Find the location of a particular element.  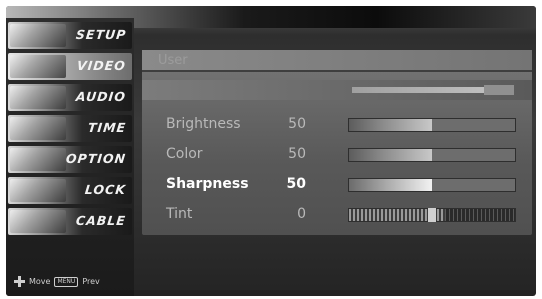

prev-label: Prev is located at coordinates (91, 281).